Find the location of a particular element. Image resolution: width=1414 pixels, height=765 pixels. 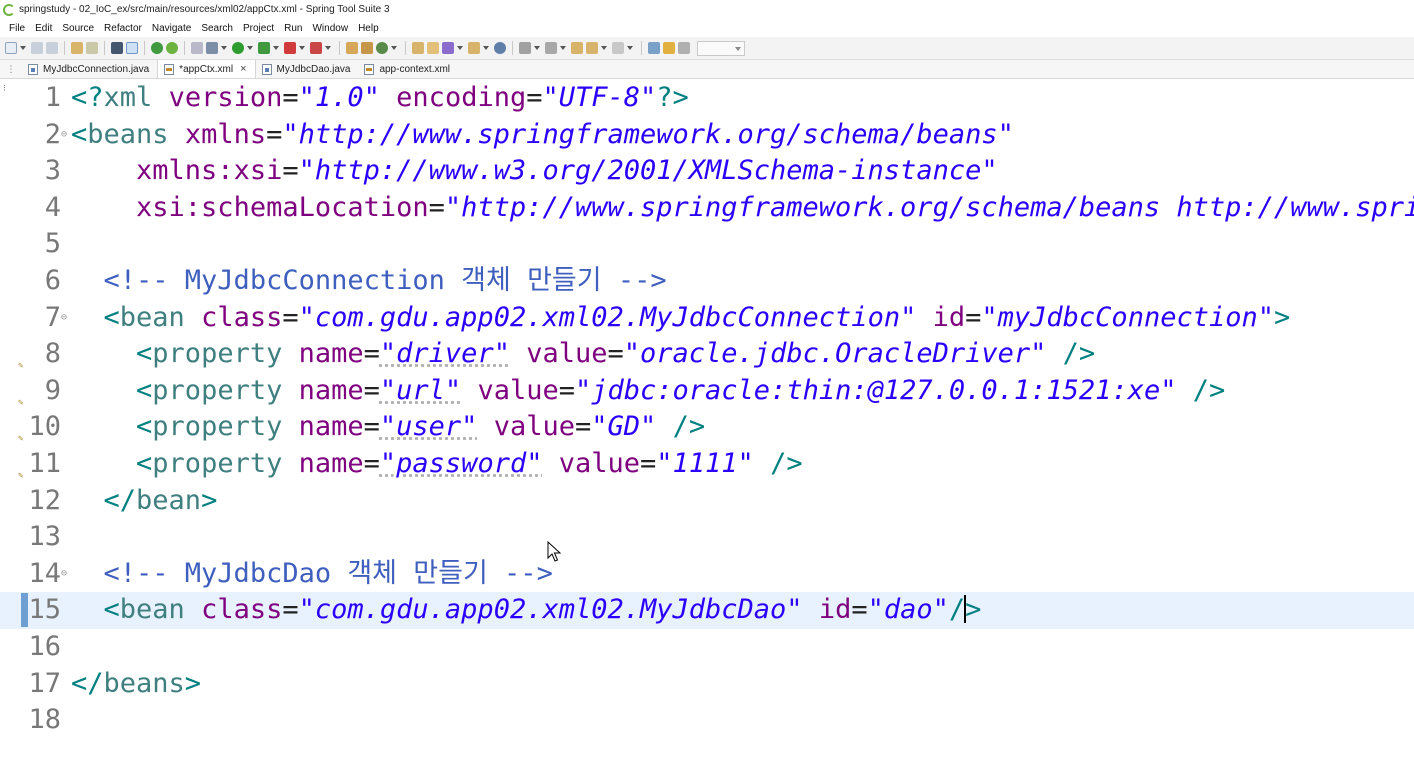

debug-icon is located at coordinates (212, 48).